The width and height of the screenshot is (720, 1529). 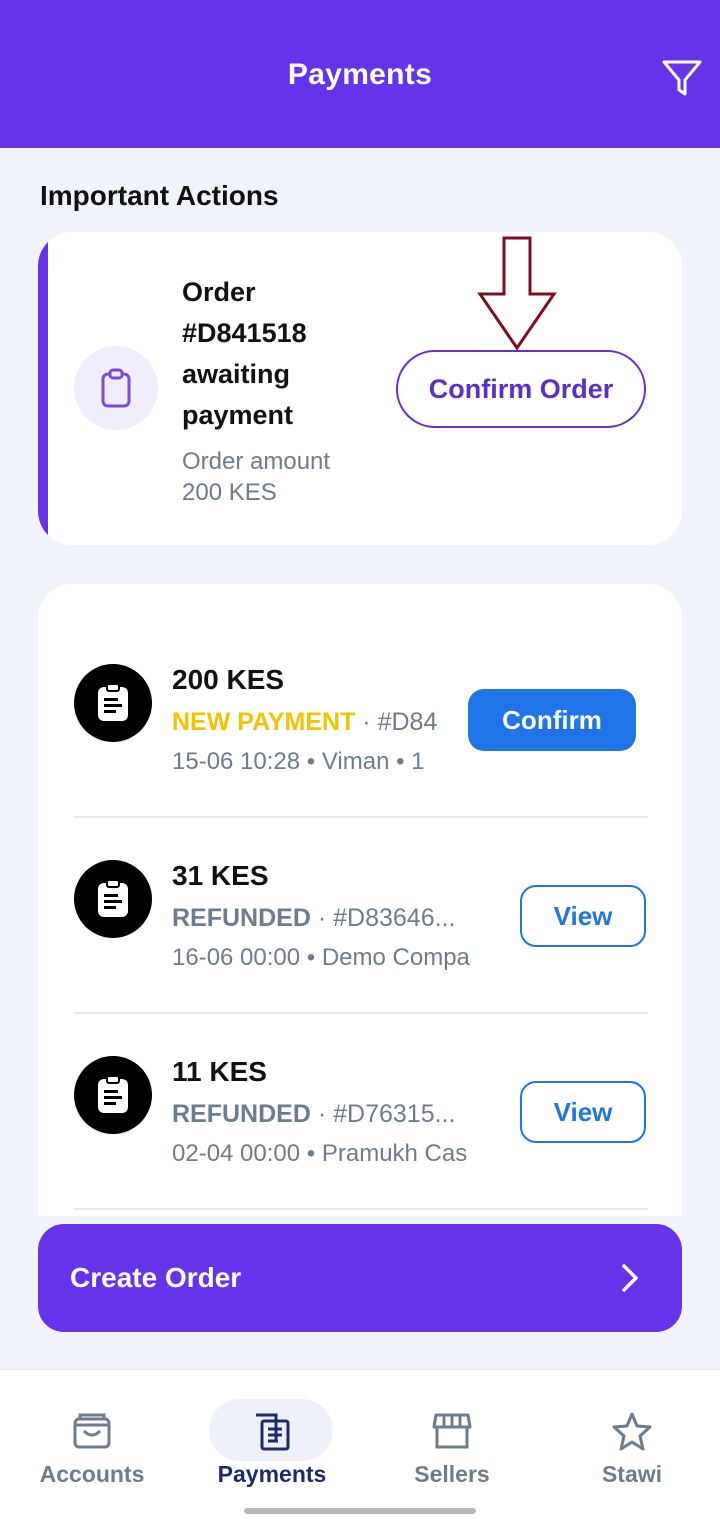 What do you see at coordinates (92, 1474) in the screenshot?
I see `nav-label: Accounts` at bounding box center [92, 1474].